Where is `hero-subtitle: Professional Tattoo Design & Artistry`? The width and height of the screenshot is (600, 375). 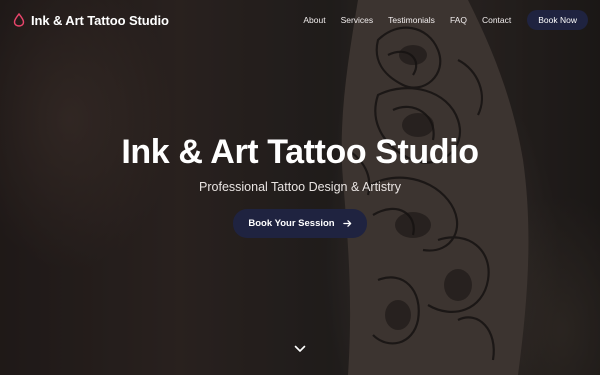 hero-subtitle: Professional Tattoo Design & Artistry is located at coordinates (300, 187).